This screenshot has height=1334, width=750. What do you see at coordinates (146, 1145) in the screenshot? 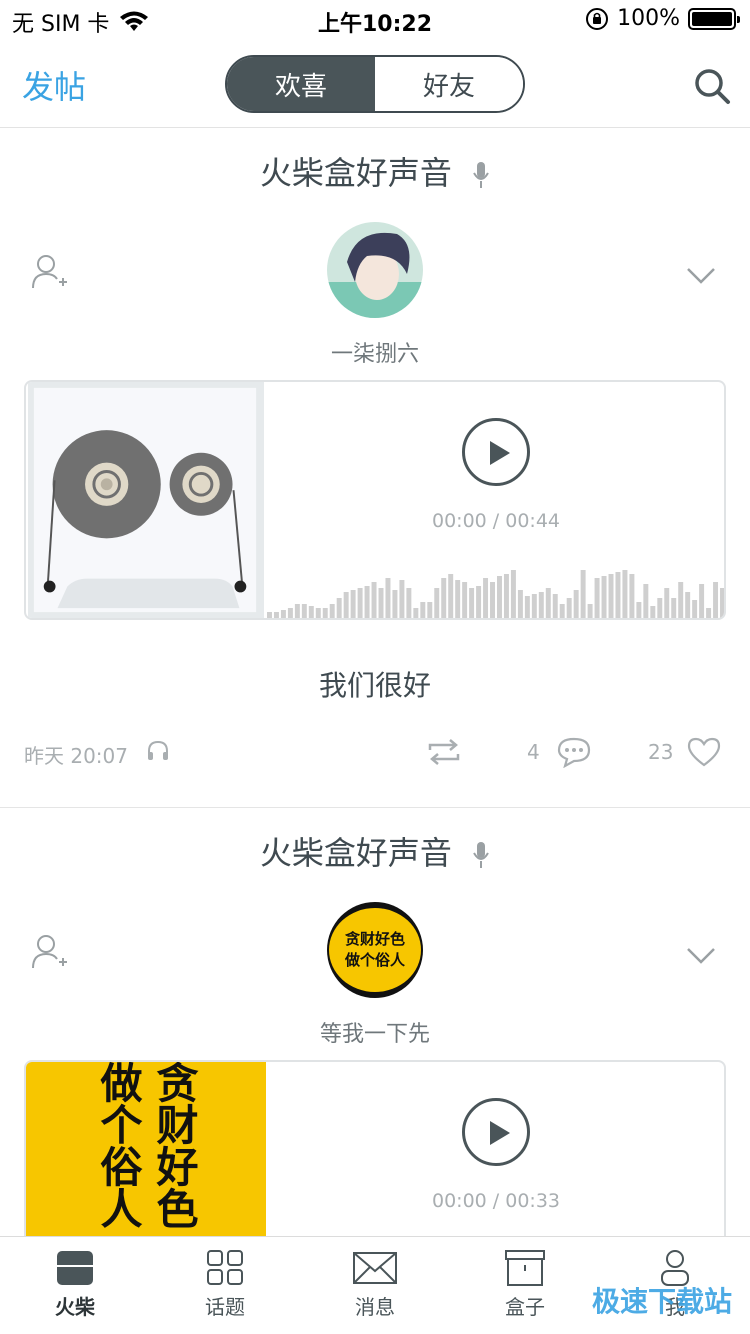
I see `album-cover-text: 贪财好色 做个俗人` at bounding box center [146, 1145].